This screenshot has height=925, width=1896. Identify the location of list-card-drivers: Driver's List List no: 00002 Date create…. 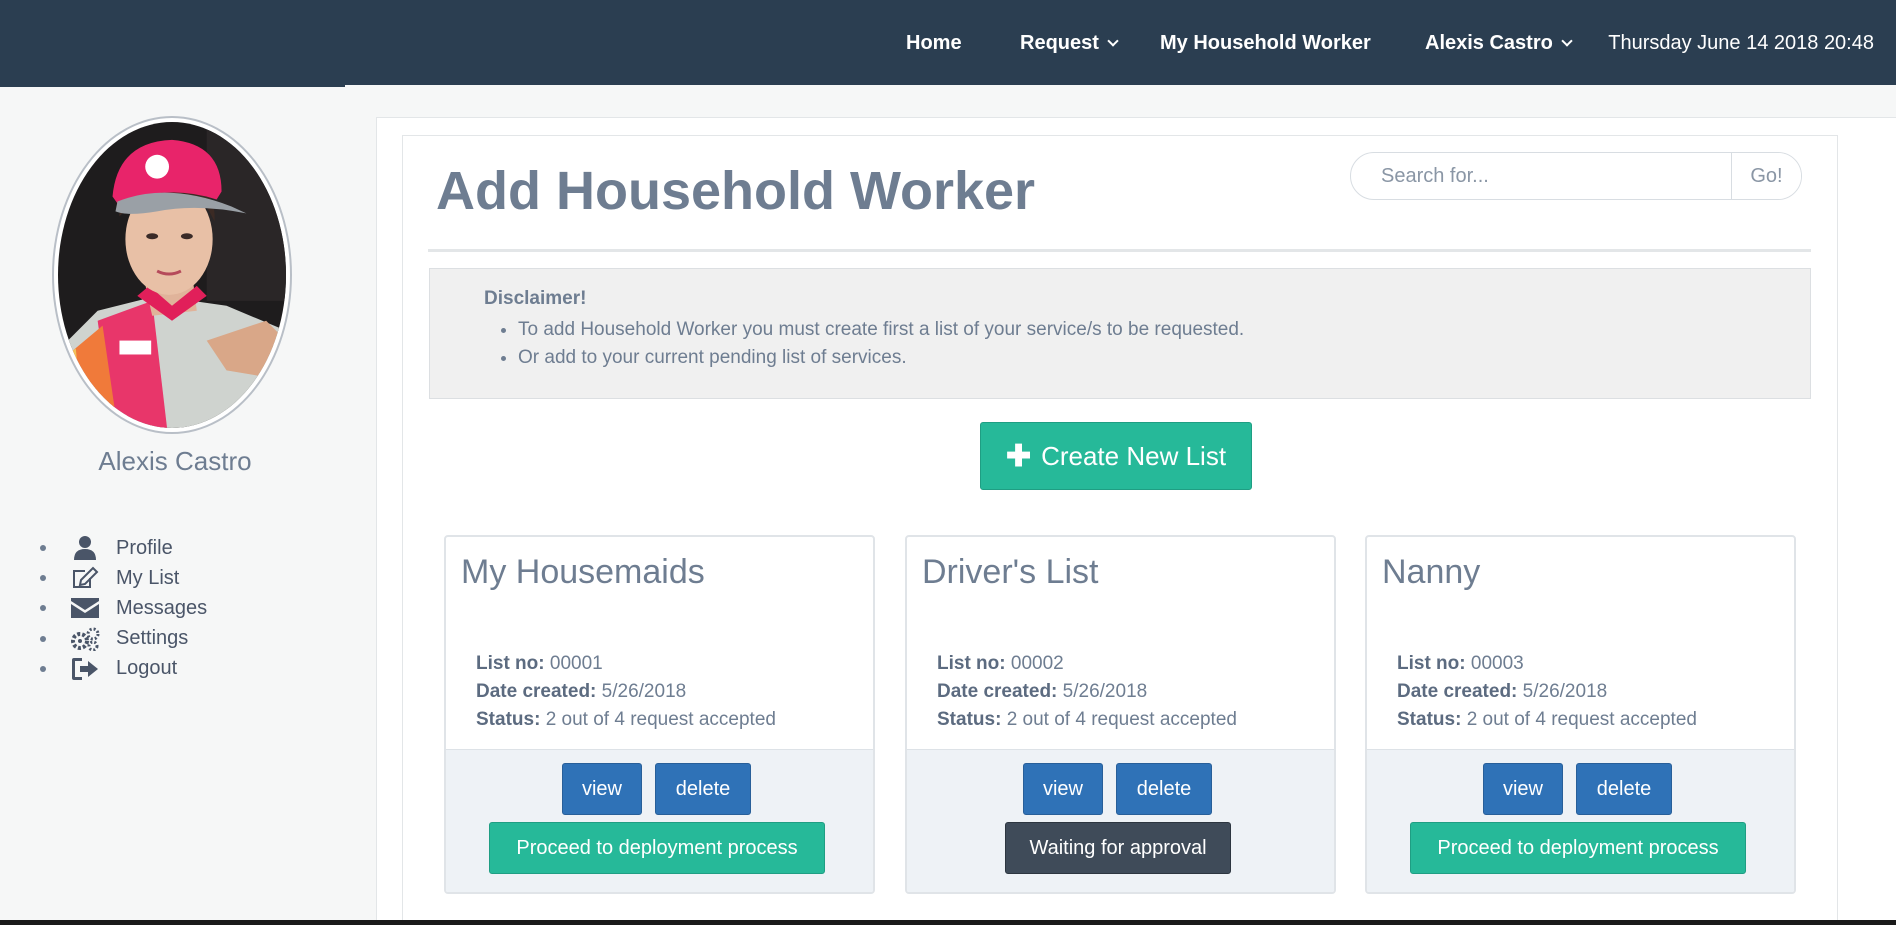
(1120, 714).